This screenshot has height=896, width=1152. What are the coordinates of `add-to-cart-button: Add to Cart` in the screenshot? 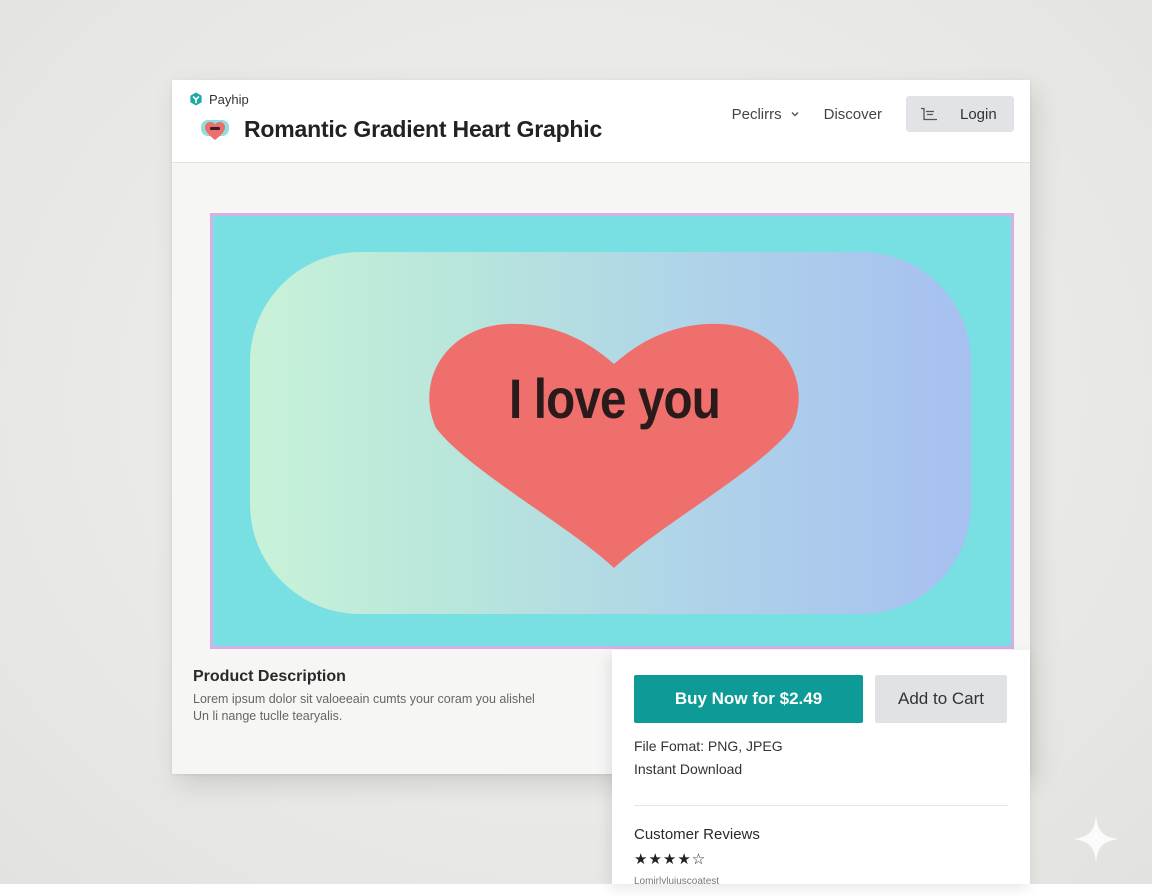 It's located at (941, 699).